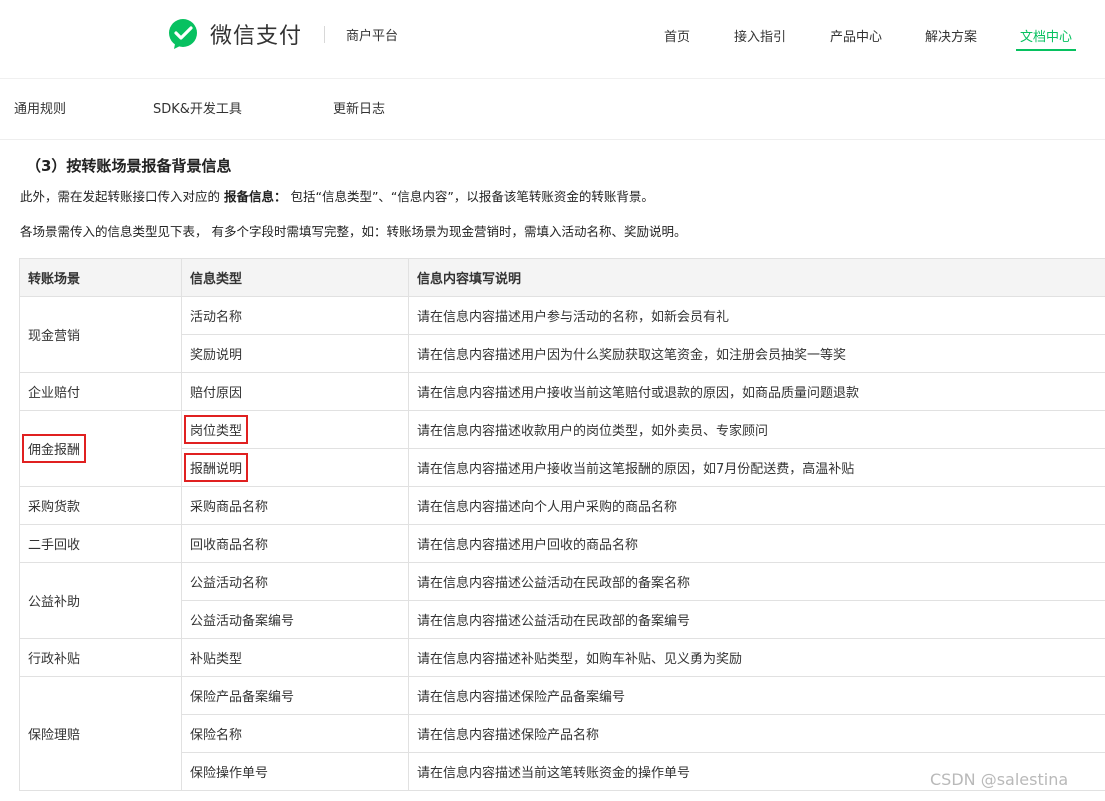 The width and height of the screenshot is (1105, 801). Describe the element at coordinates (295, 315) in the screenshot. I see `info-type-cell: 活动名称` at that location.